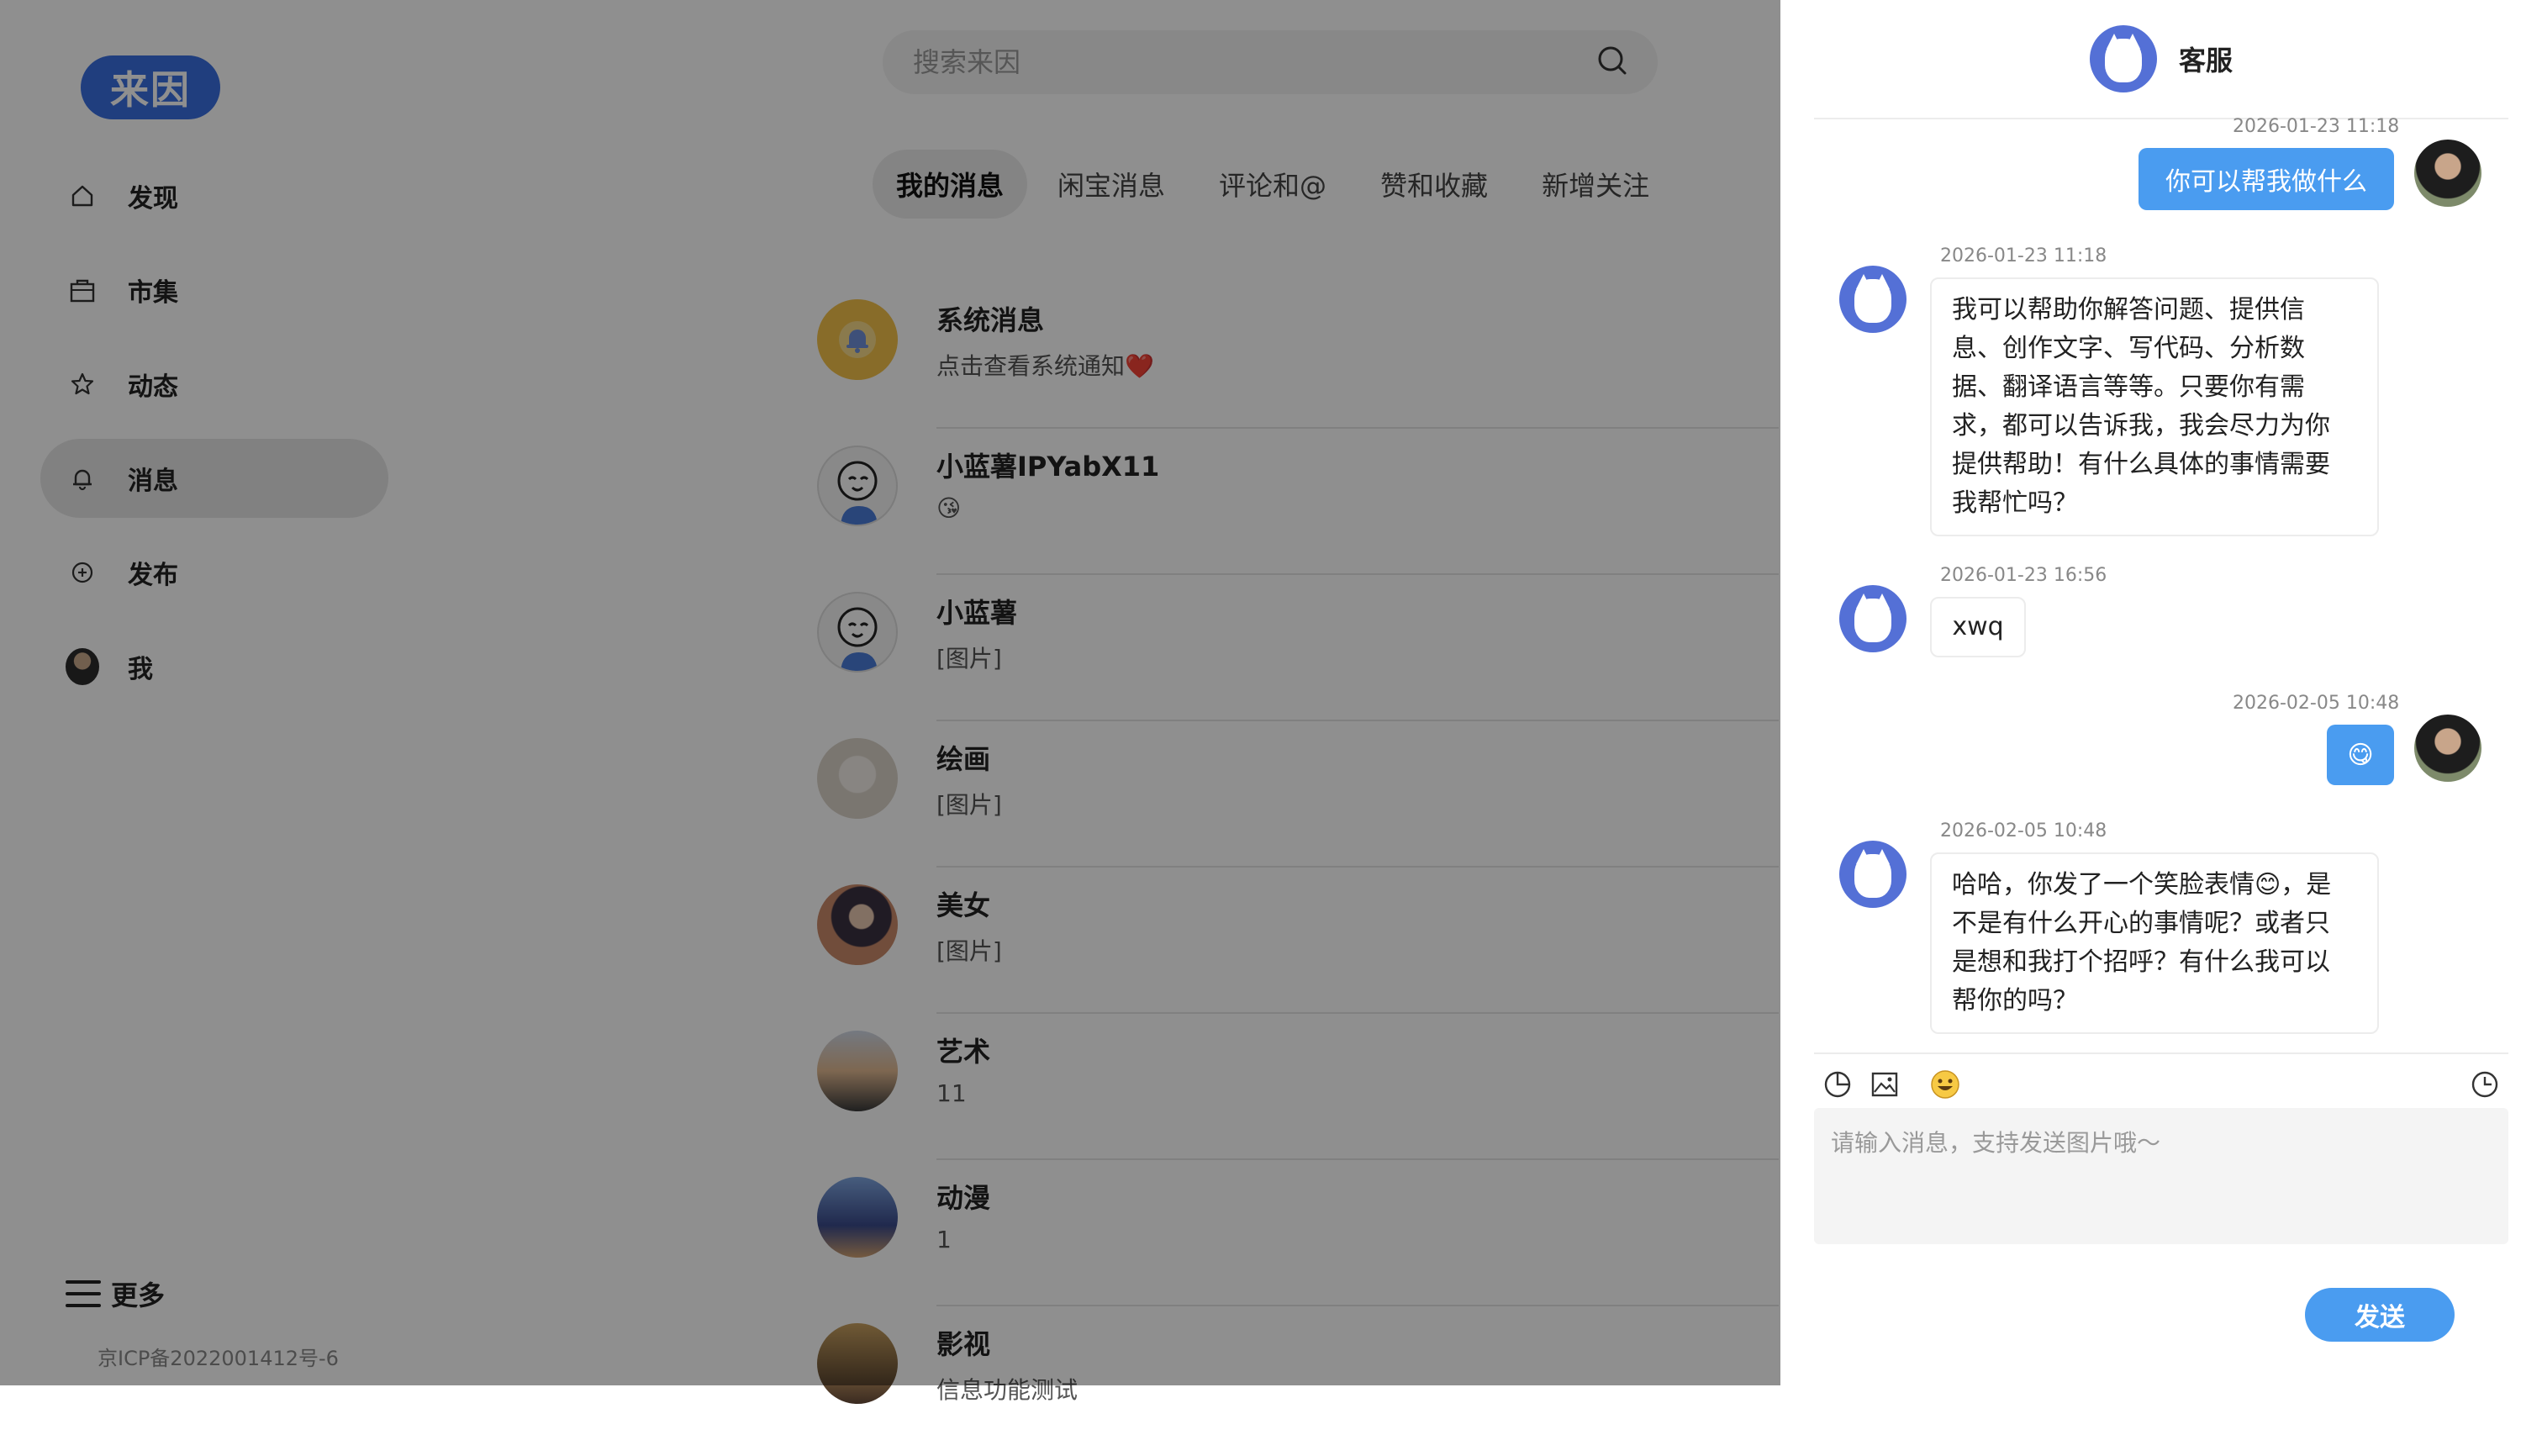 This screenshot has height=1456, width=2542. Describe the element at coordinates (2141, 464) in the screenshot. I see `message-line: 提供帮助！有什么具体的事情需要` at that location.